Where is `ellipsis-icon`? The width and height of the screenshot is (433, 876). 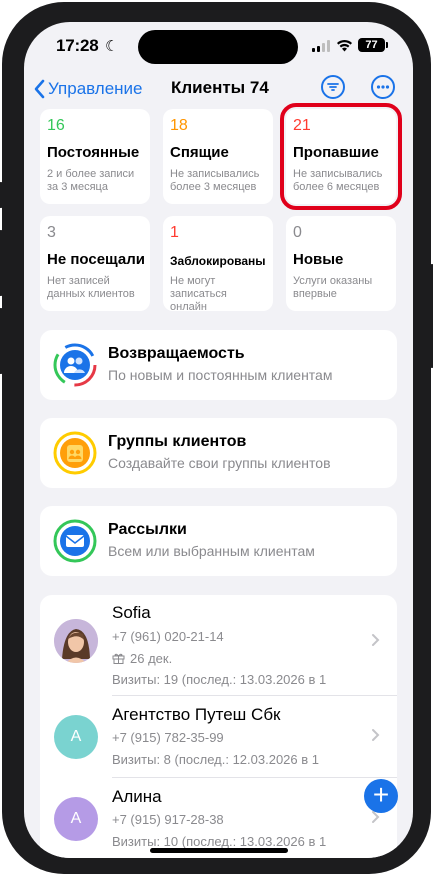
ellipsis-icon is located at coordinates (383, 87).